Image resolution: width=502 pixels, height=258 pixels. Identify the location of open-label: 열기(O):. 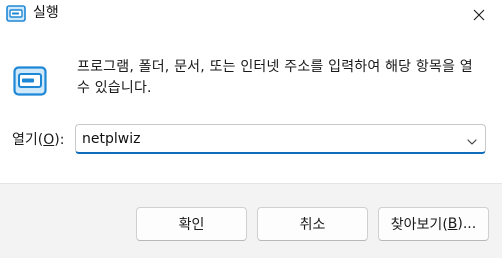
(38, 140).